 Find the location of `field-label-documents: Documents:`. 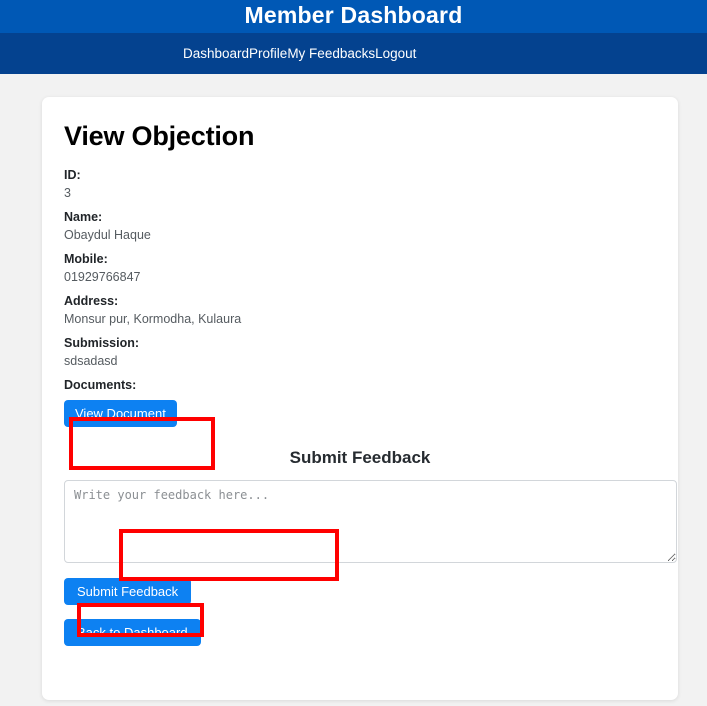

field-label-documents: Documents: is located at coordinates (100, 385).